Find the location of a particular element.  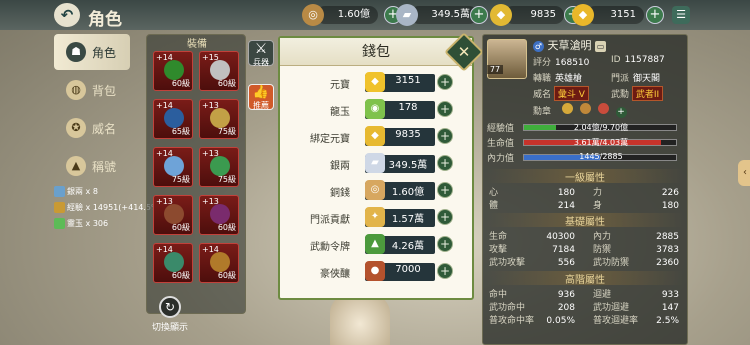

class-row: 轉職 英雄槍 is located at coordinates (557, 77).